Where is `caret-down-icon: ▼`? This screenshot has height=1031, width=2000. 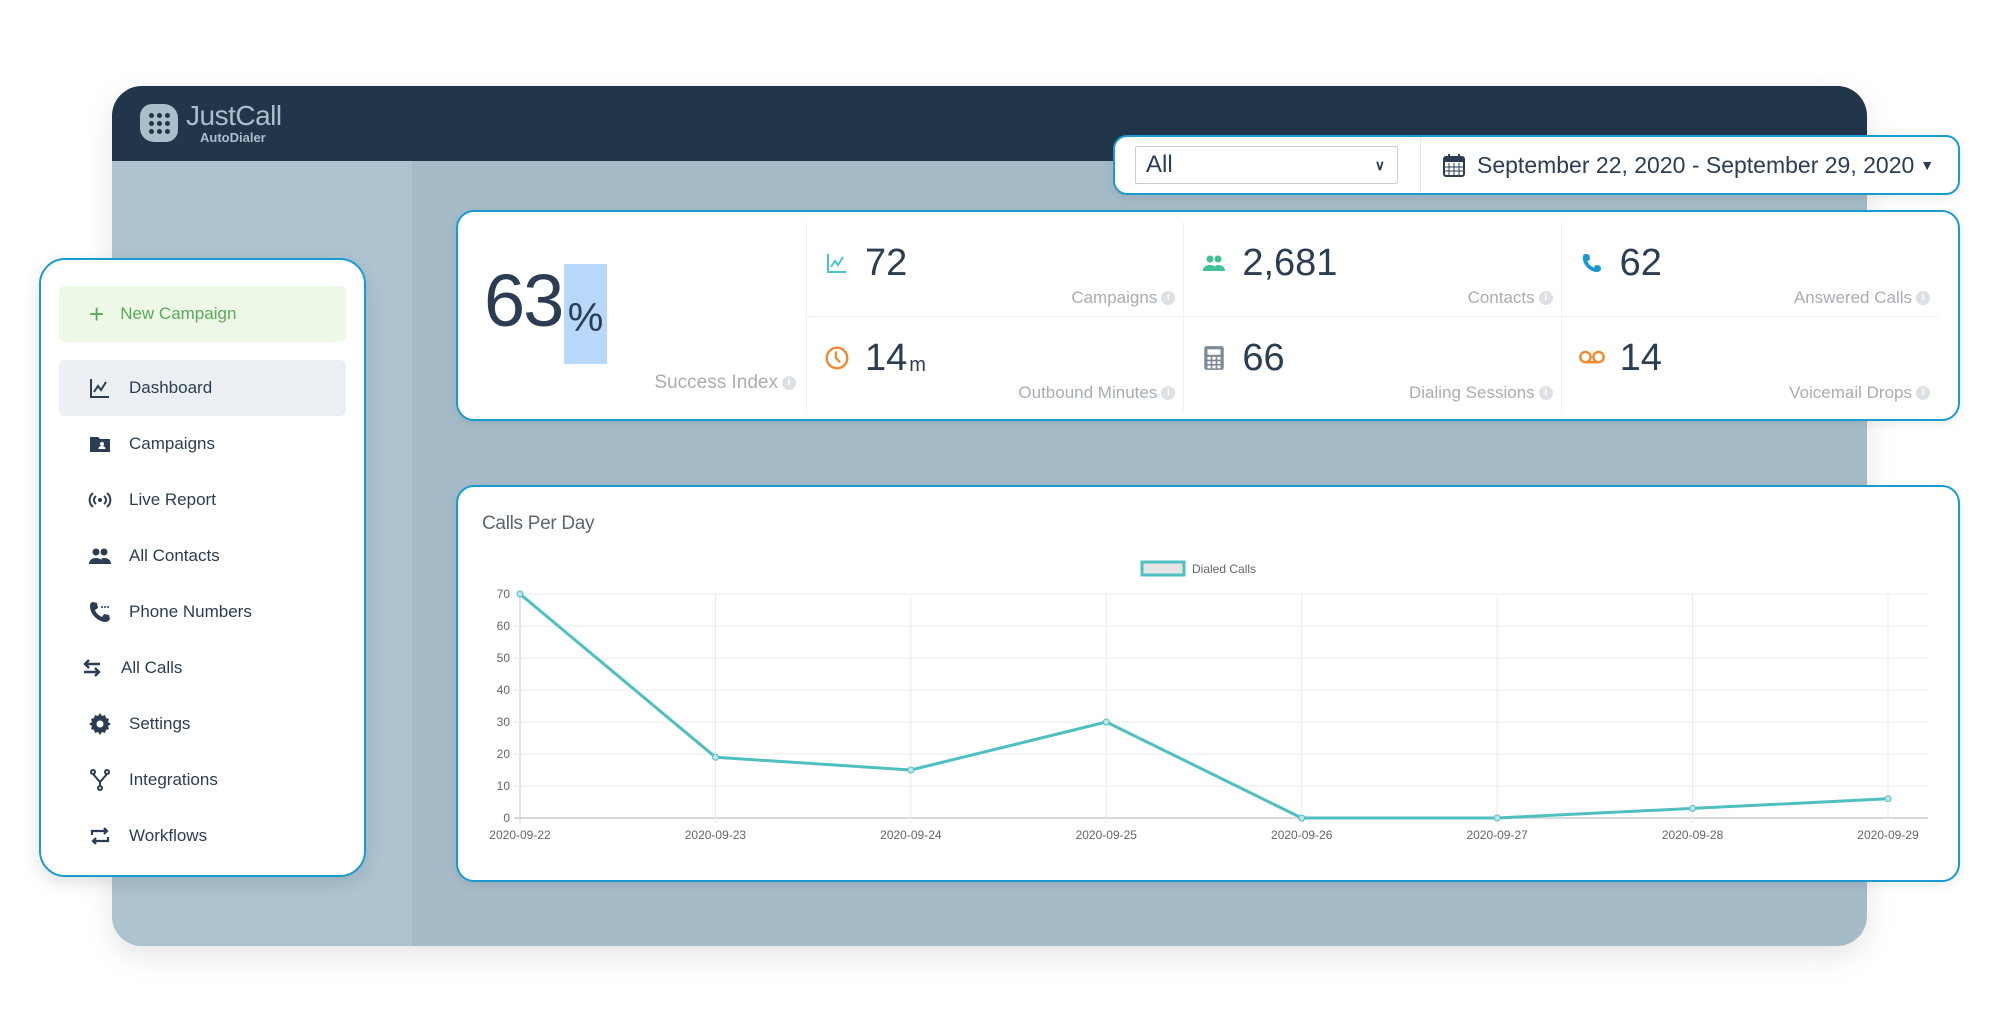 caret-down-icon: ▼ is located at coordinates (1927, 165).